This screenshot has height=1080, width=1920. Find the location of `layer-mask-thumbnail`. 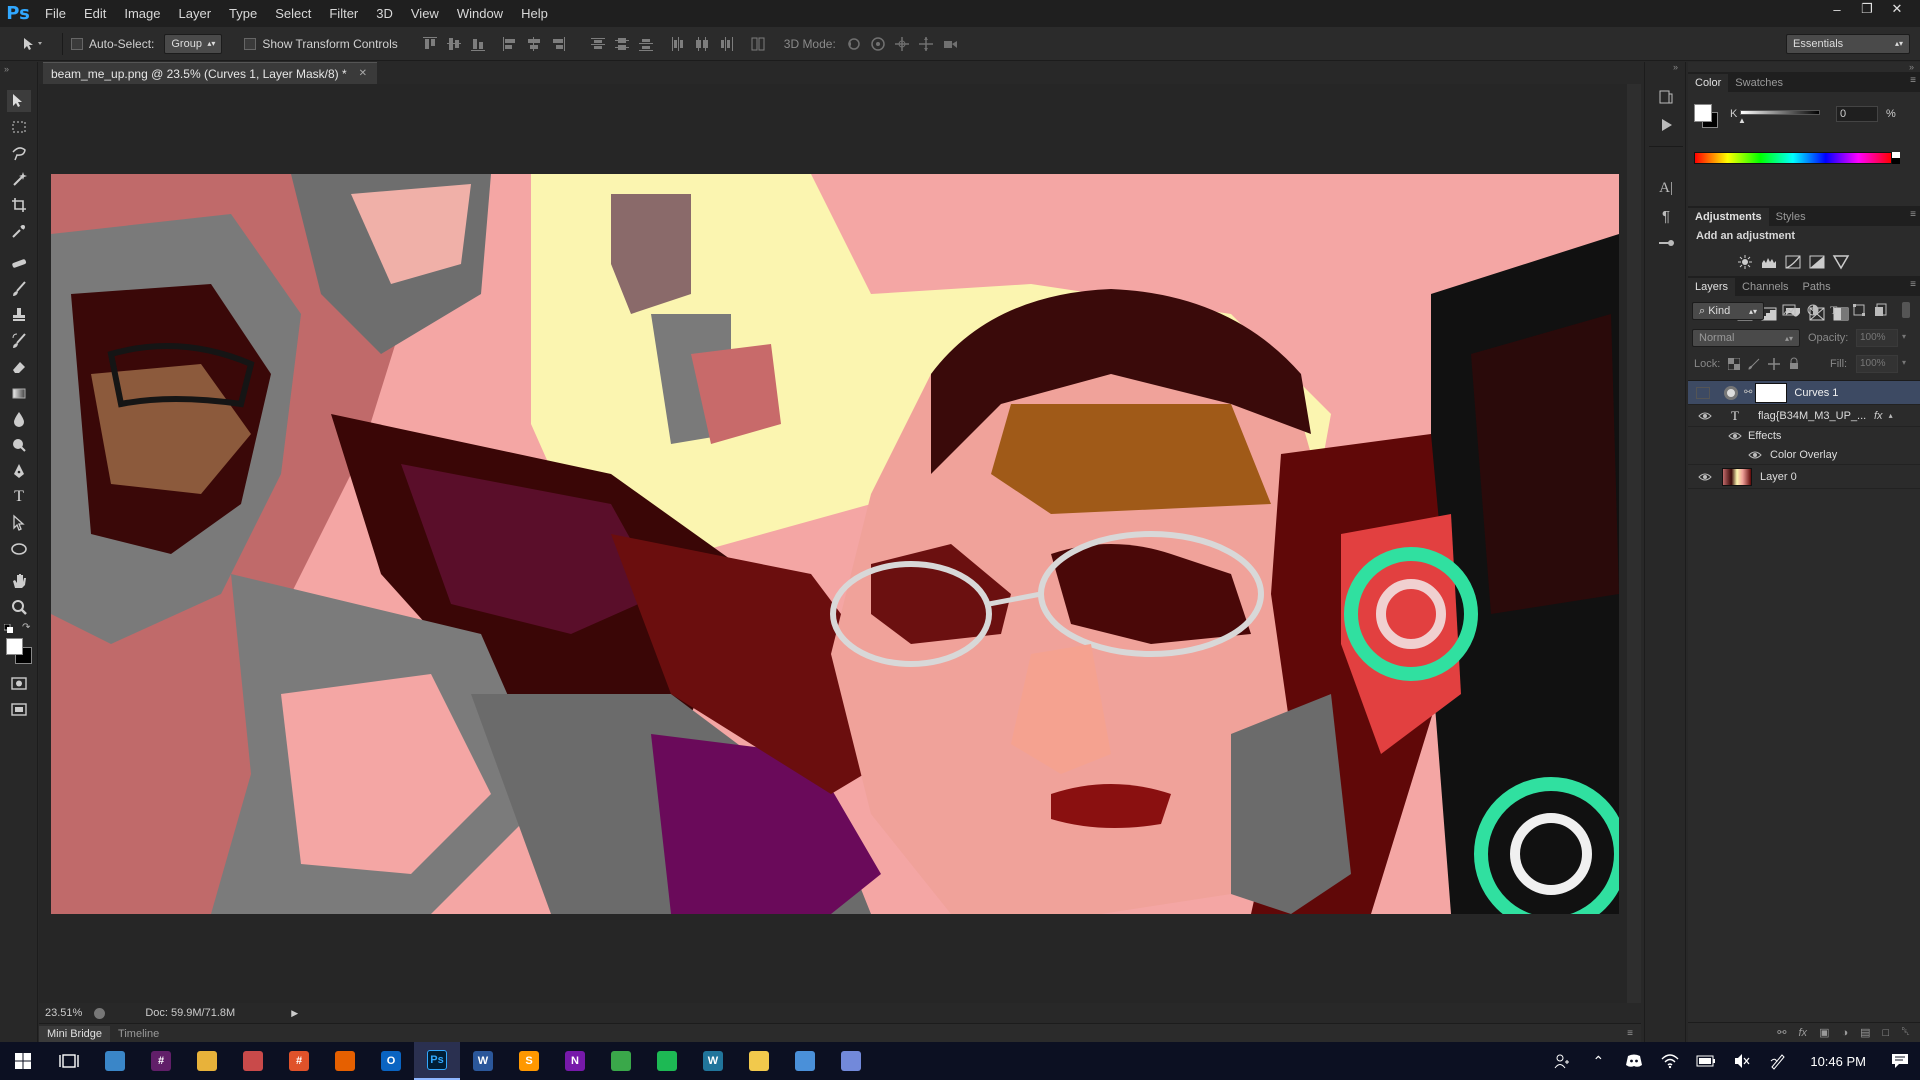

layer-mask-thumbnail is located at coordinates (1771, 392).